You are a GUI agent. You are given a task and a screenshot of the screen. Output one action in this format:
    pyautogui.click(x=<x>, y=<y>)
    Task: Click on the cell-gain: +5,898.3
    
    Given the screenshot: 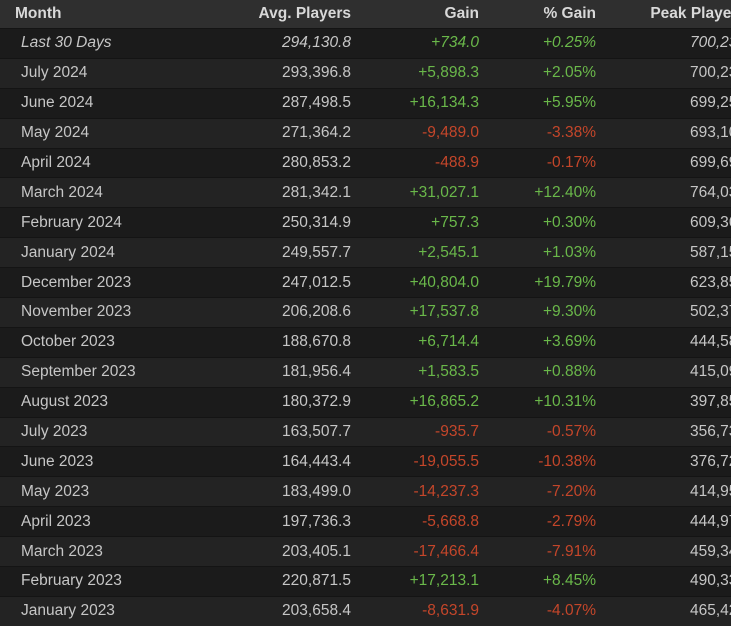 What is the action you would take?
    pyautogui.click(x=415, y=73)
    